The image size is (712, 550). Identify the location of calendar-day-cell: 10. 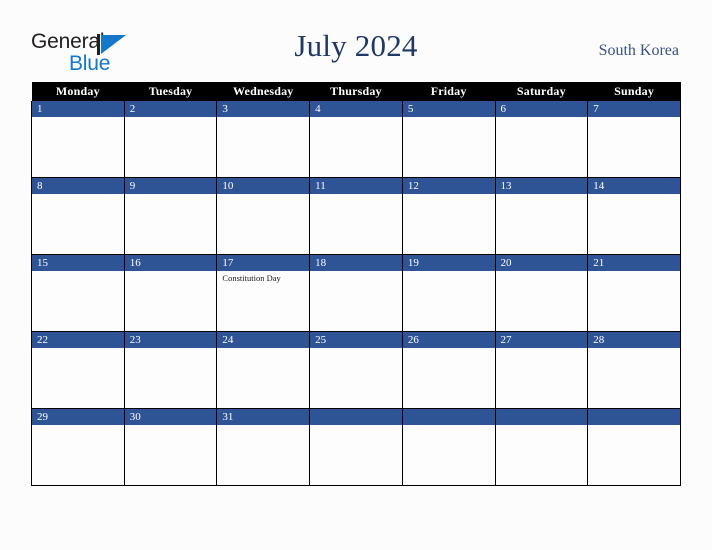
(263, 216).